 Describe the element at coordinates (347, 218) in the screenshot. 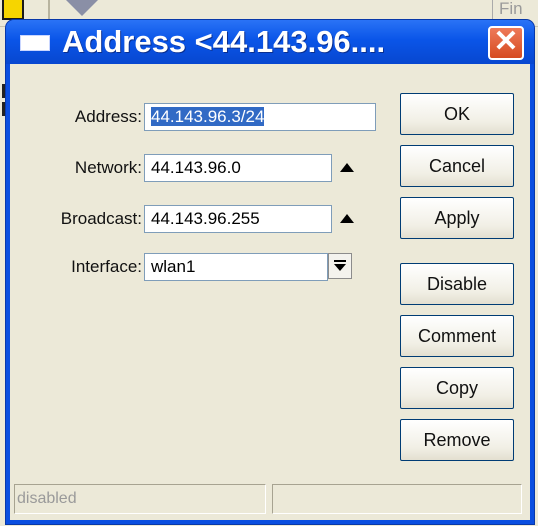

I see `broadcast-collapse-arrow-icon` at that location.